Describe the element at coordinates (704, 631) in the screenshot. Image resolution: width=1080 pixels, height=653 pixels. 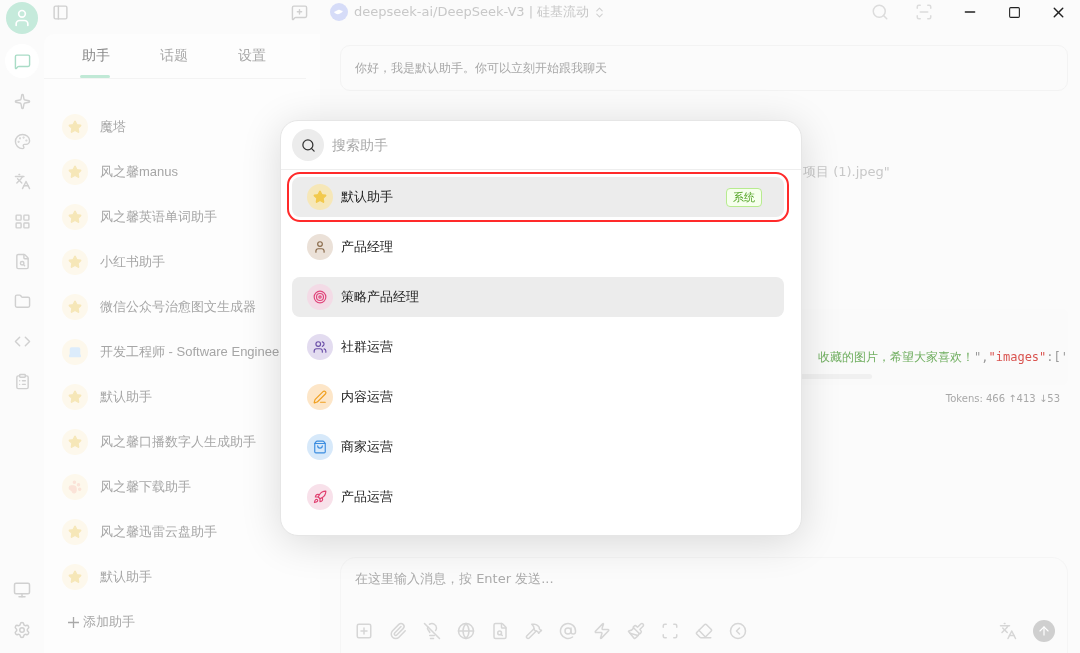
I see `eraser-icon` at that location.